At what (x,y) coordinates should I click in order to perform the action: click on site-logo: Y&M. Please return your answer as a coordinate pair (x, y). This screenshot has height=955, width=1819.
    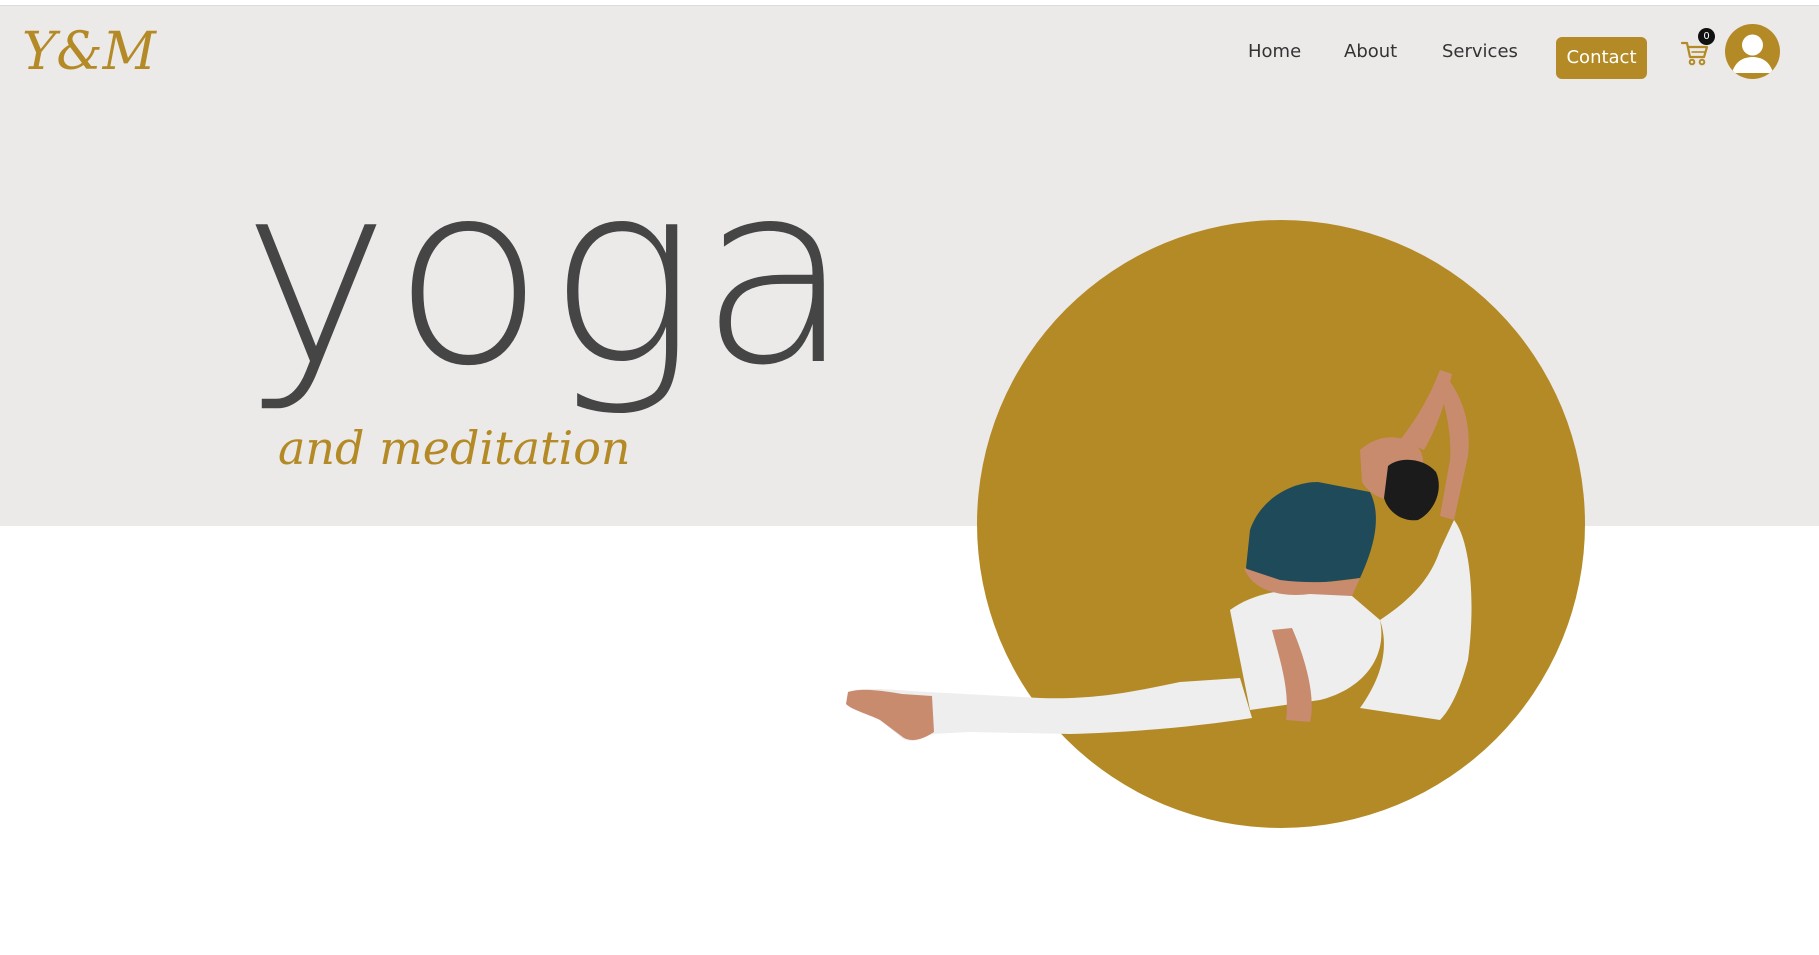
    Looking at the image, I should click on (89, 52).